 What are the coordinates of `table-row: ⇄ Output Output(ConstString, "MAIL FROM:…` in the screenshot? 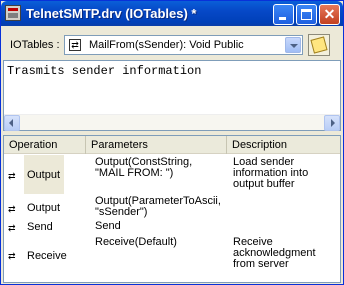 It's located at (172, 174).